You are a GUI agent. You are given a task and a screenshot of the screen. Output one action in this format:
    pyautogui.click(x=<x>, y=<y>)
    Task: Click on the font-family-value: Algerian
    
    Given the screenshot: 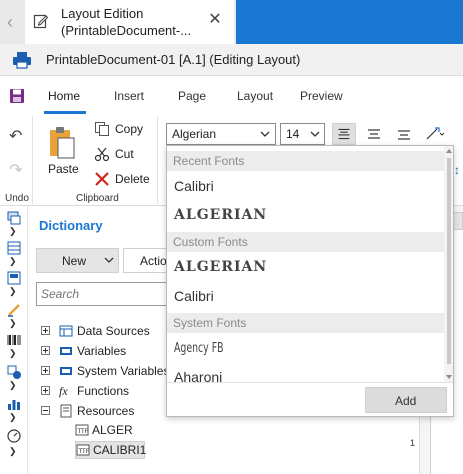 What is the action you would take?
    pyautogui.click(x=194, y=134)
    